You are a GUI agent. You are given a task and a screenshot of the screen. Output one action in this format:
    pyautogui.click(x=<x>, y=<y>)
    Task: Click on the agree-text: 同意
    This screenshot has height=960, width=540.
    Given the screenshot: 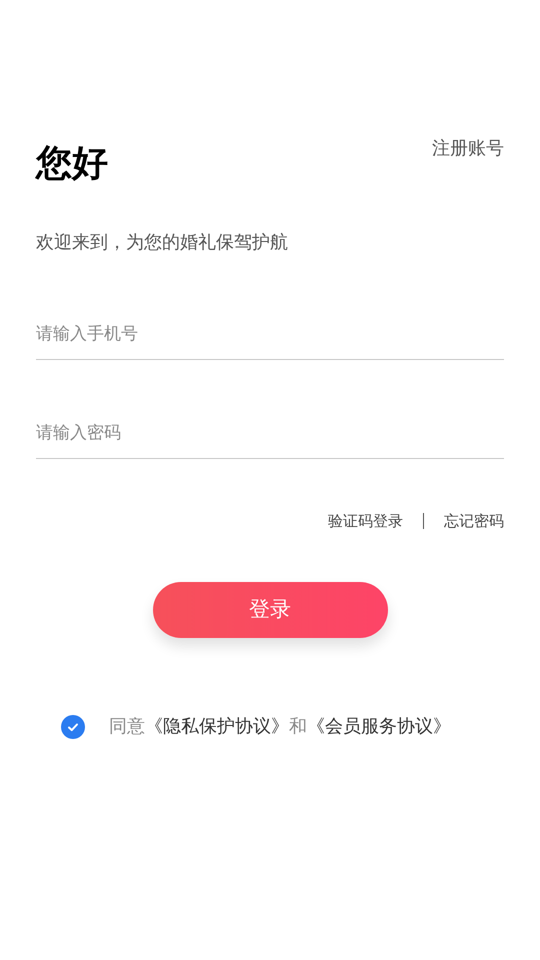 What is the action you would take?
    pyautogui.click(x=127, y=727)
    